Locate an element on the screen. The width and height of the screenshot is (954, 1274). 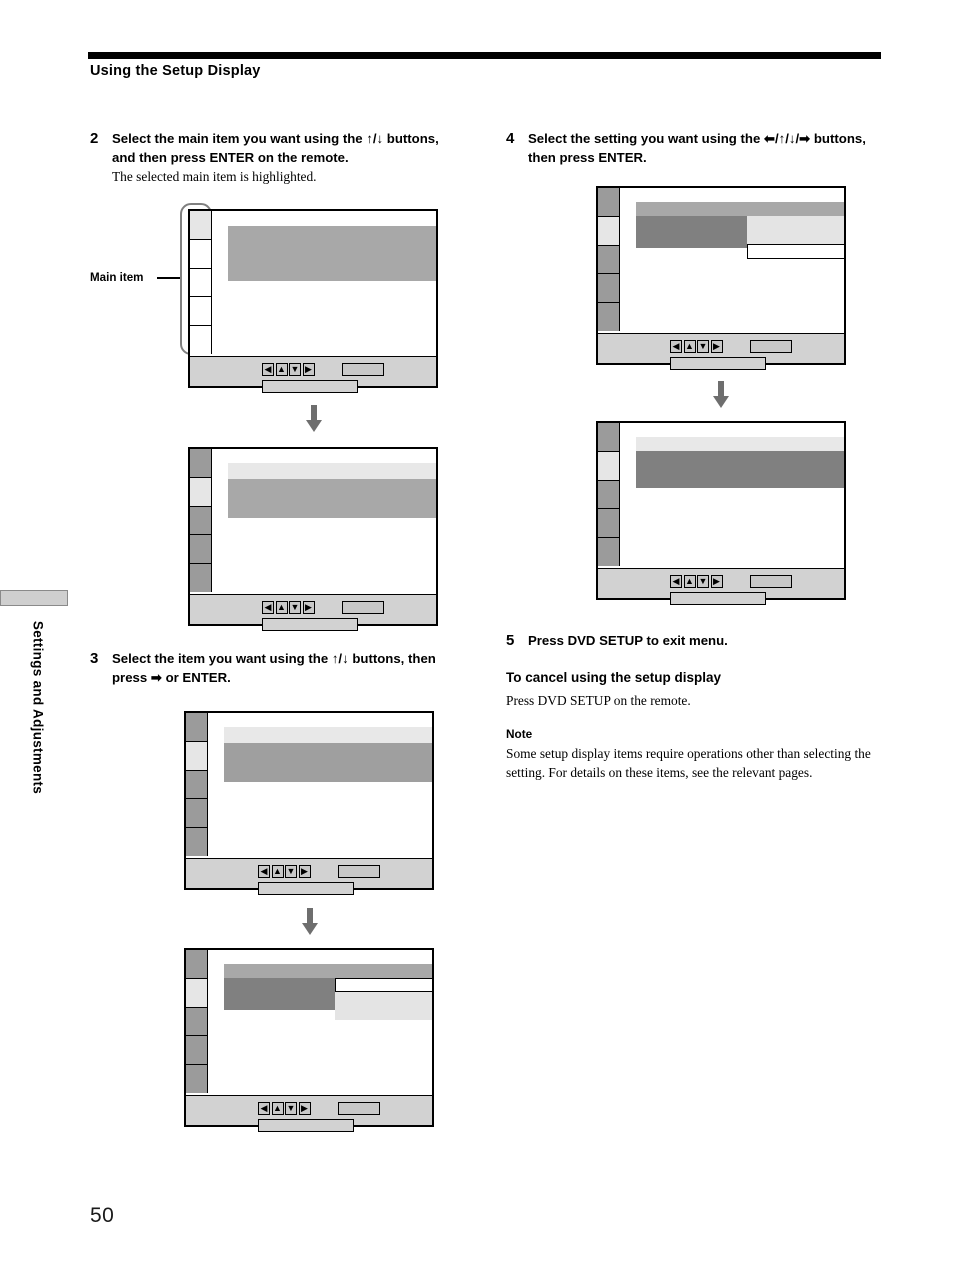
step-2-number: 2 is located at coordinates (94, 138).